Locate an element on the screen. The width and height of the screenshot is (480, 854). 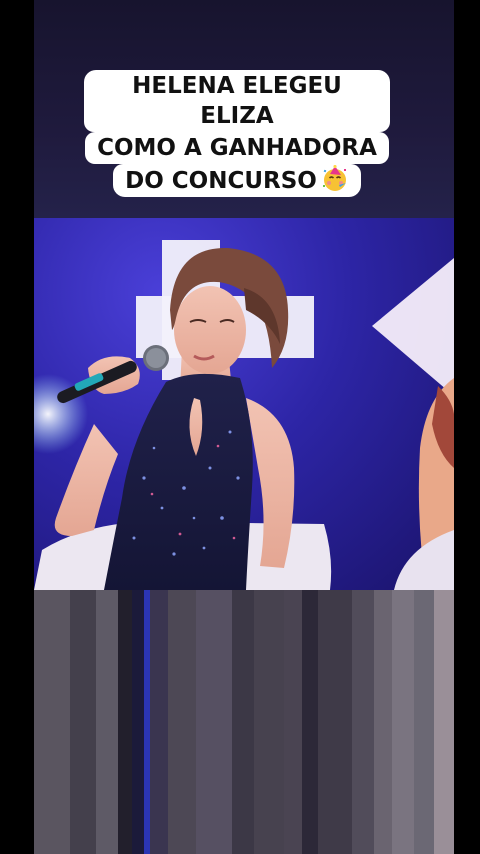
letterbox-right is located at coordinates (467, 427).